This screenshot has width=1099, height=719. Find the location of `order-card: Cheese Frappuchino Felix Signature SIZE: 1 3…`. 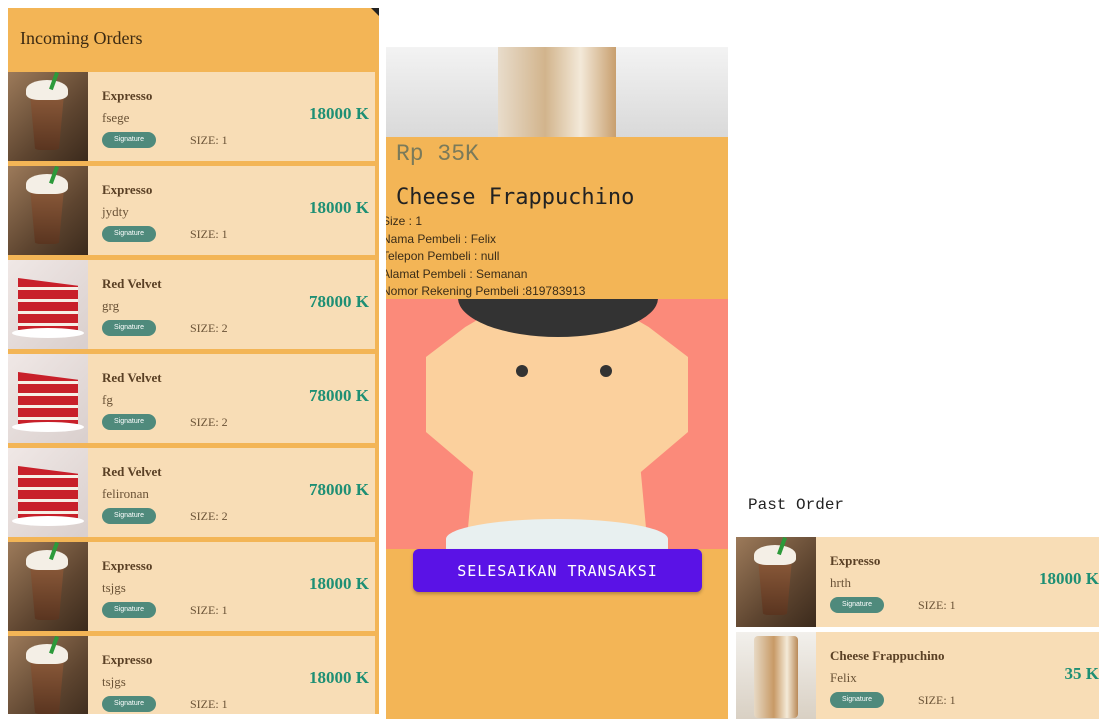

order-card: Cheese Frappuchino Felix Signature SIZE: 1 3… is located at coordinates (917, 675).